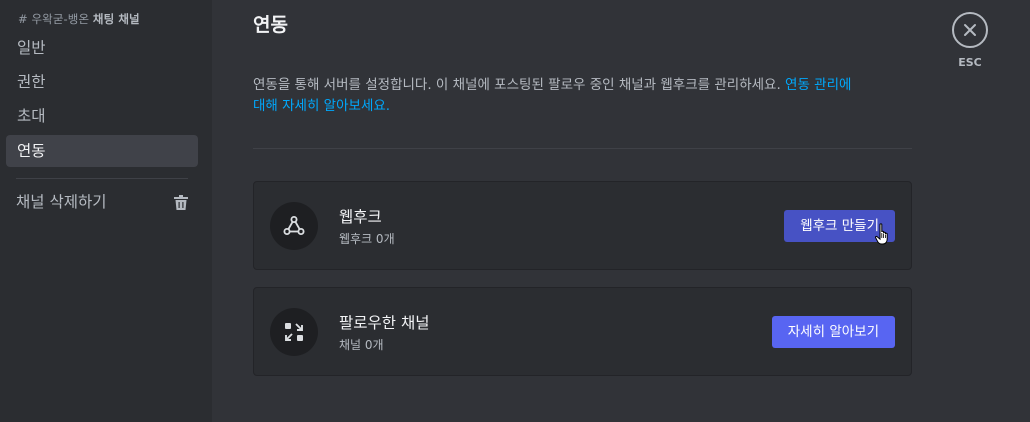 This screenshot has width=1030, height=422. Describe the element at coordinates (970, 62) in the screenshot. I see `esc-label: ESC` at that location.